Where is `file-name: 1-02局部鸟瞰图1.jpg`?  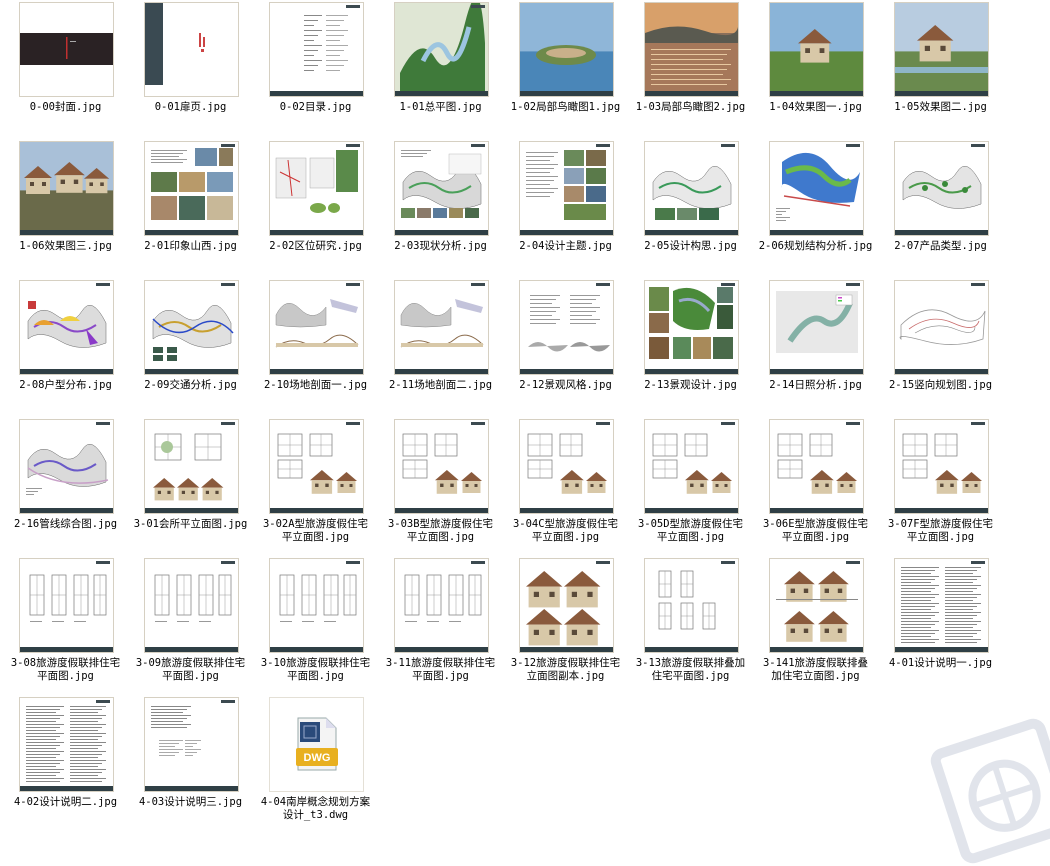
file-name: 1-02局部鸟瞰图1.jpg is located at coordinates (565, 107).